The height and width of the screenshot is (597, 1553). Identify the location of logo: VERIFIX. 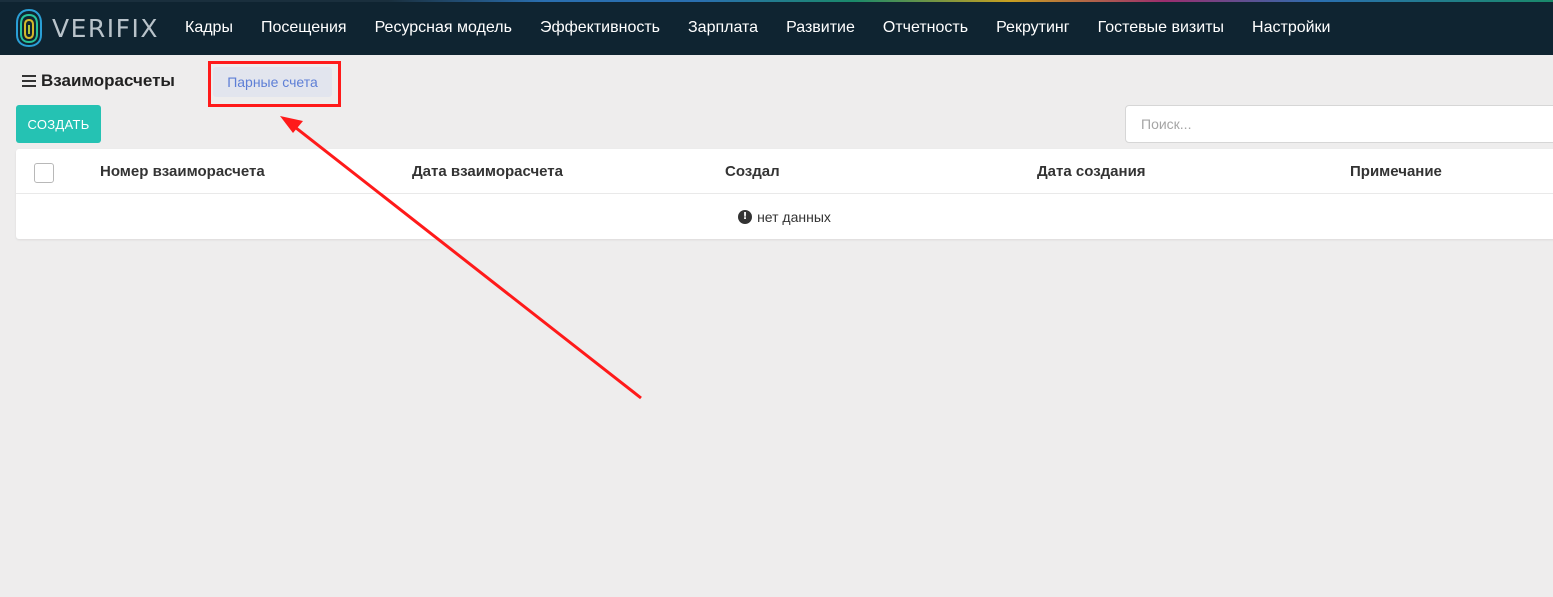
(86, 28).